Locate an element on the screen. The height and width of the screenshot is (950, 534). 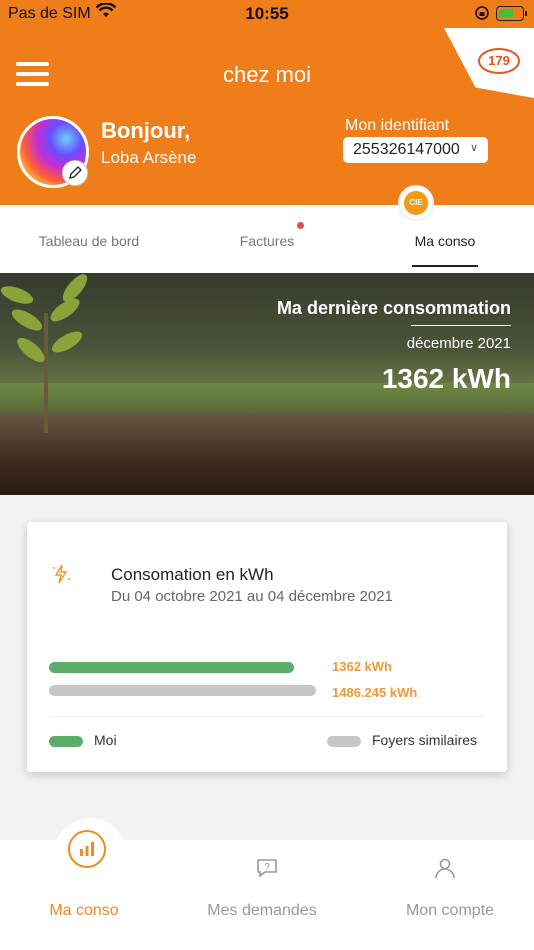
nav-my-requests: Mes demandes is located at coordinates (262, 911).